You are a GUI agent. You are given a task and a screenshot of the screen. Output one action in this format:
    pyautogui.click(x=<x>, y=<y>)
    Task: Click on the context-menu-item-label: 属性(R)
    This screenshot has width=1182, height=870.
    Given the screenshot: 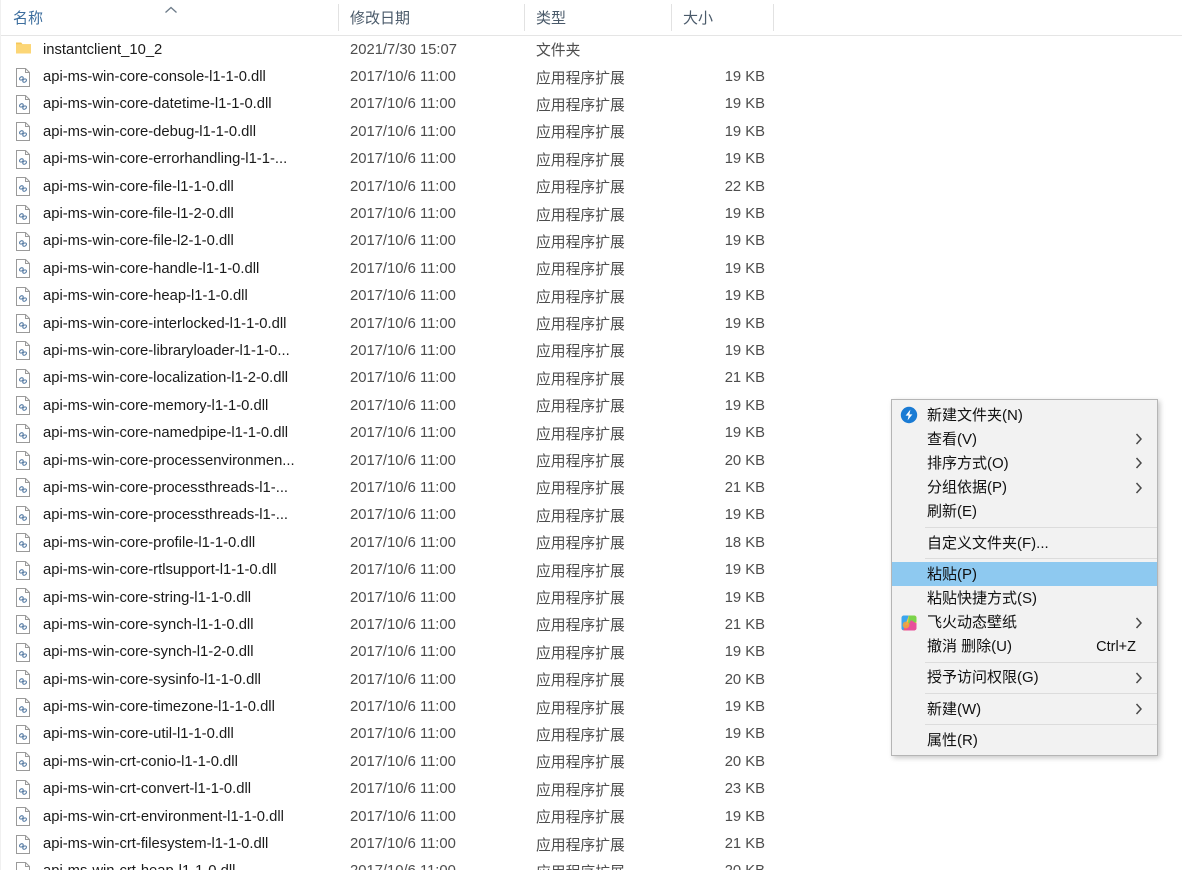 What is the action you would take?
    pyautogui.click(x=952, y=740)
    